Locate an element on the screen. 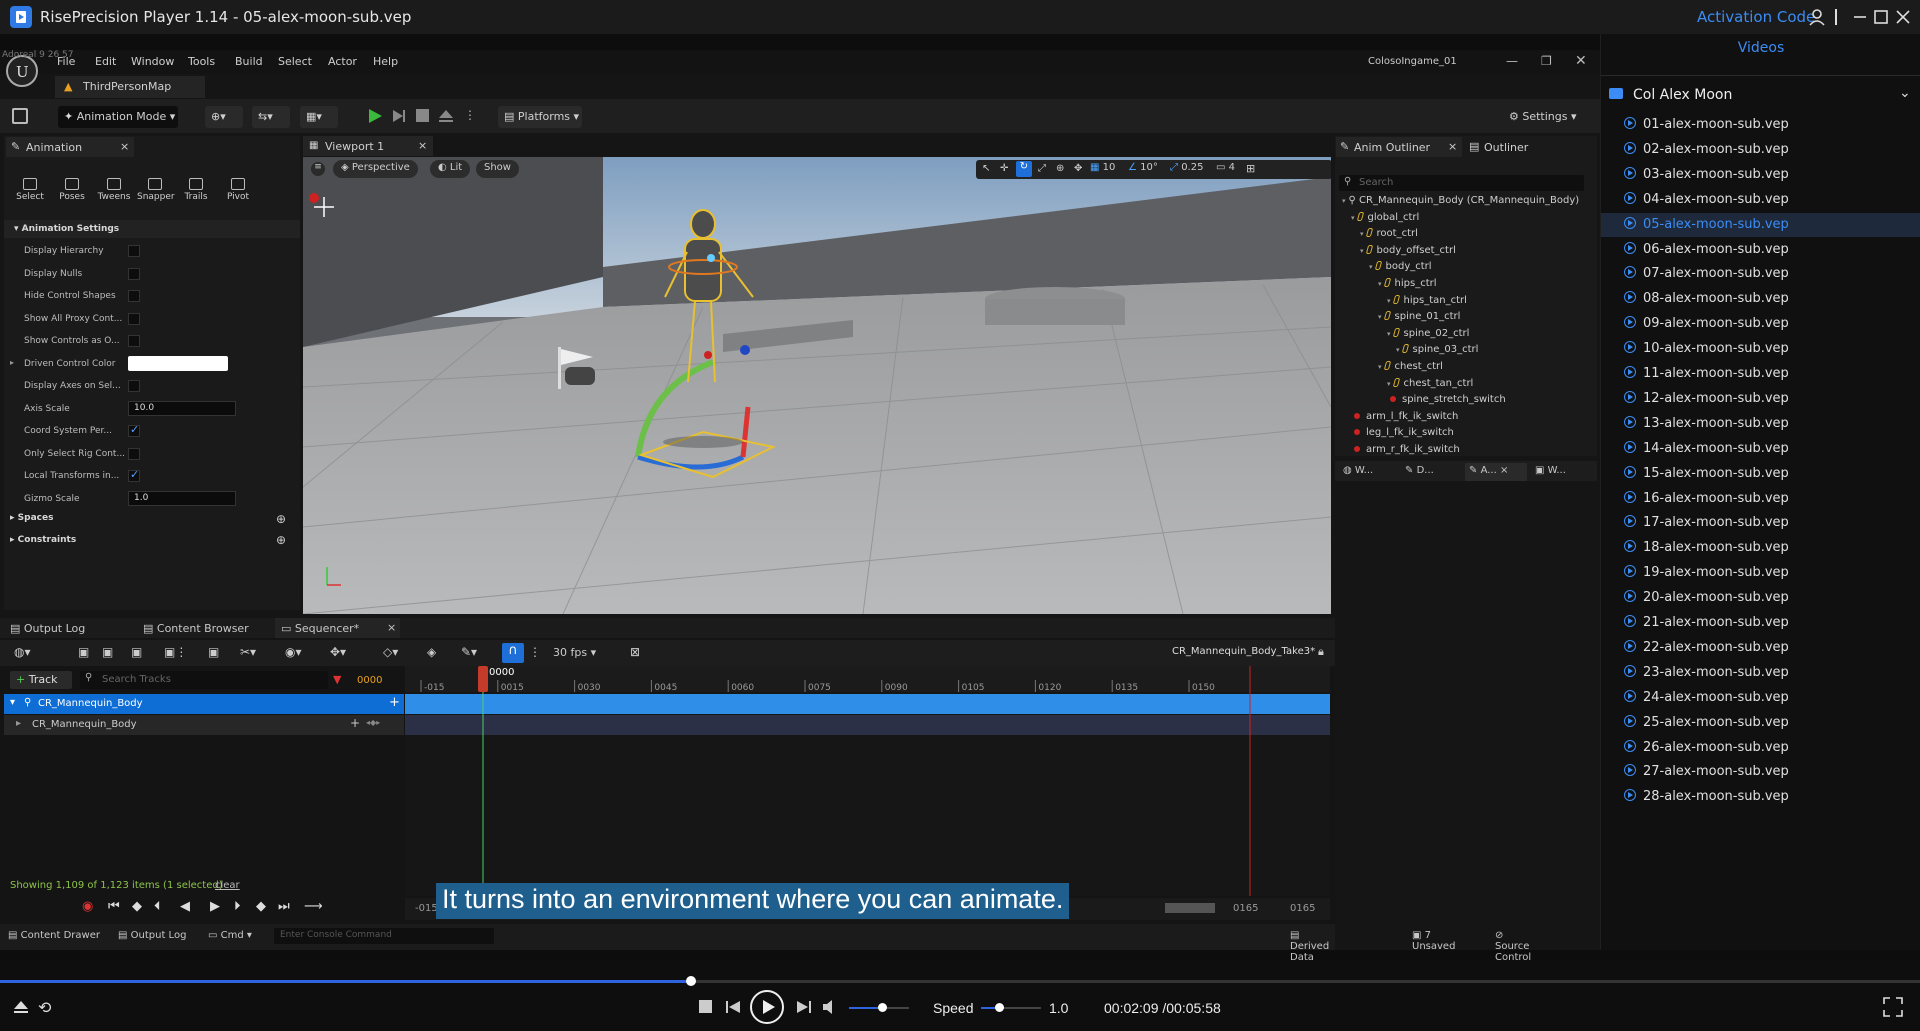 The width and height of the screenshot is (1920, 1031). minimize-icon is located at coordinates (1860, 17).